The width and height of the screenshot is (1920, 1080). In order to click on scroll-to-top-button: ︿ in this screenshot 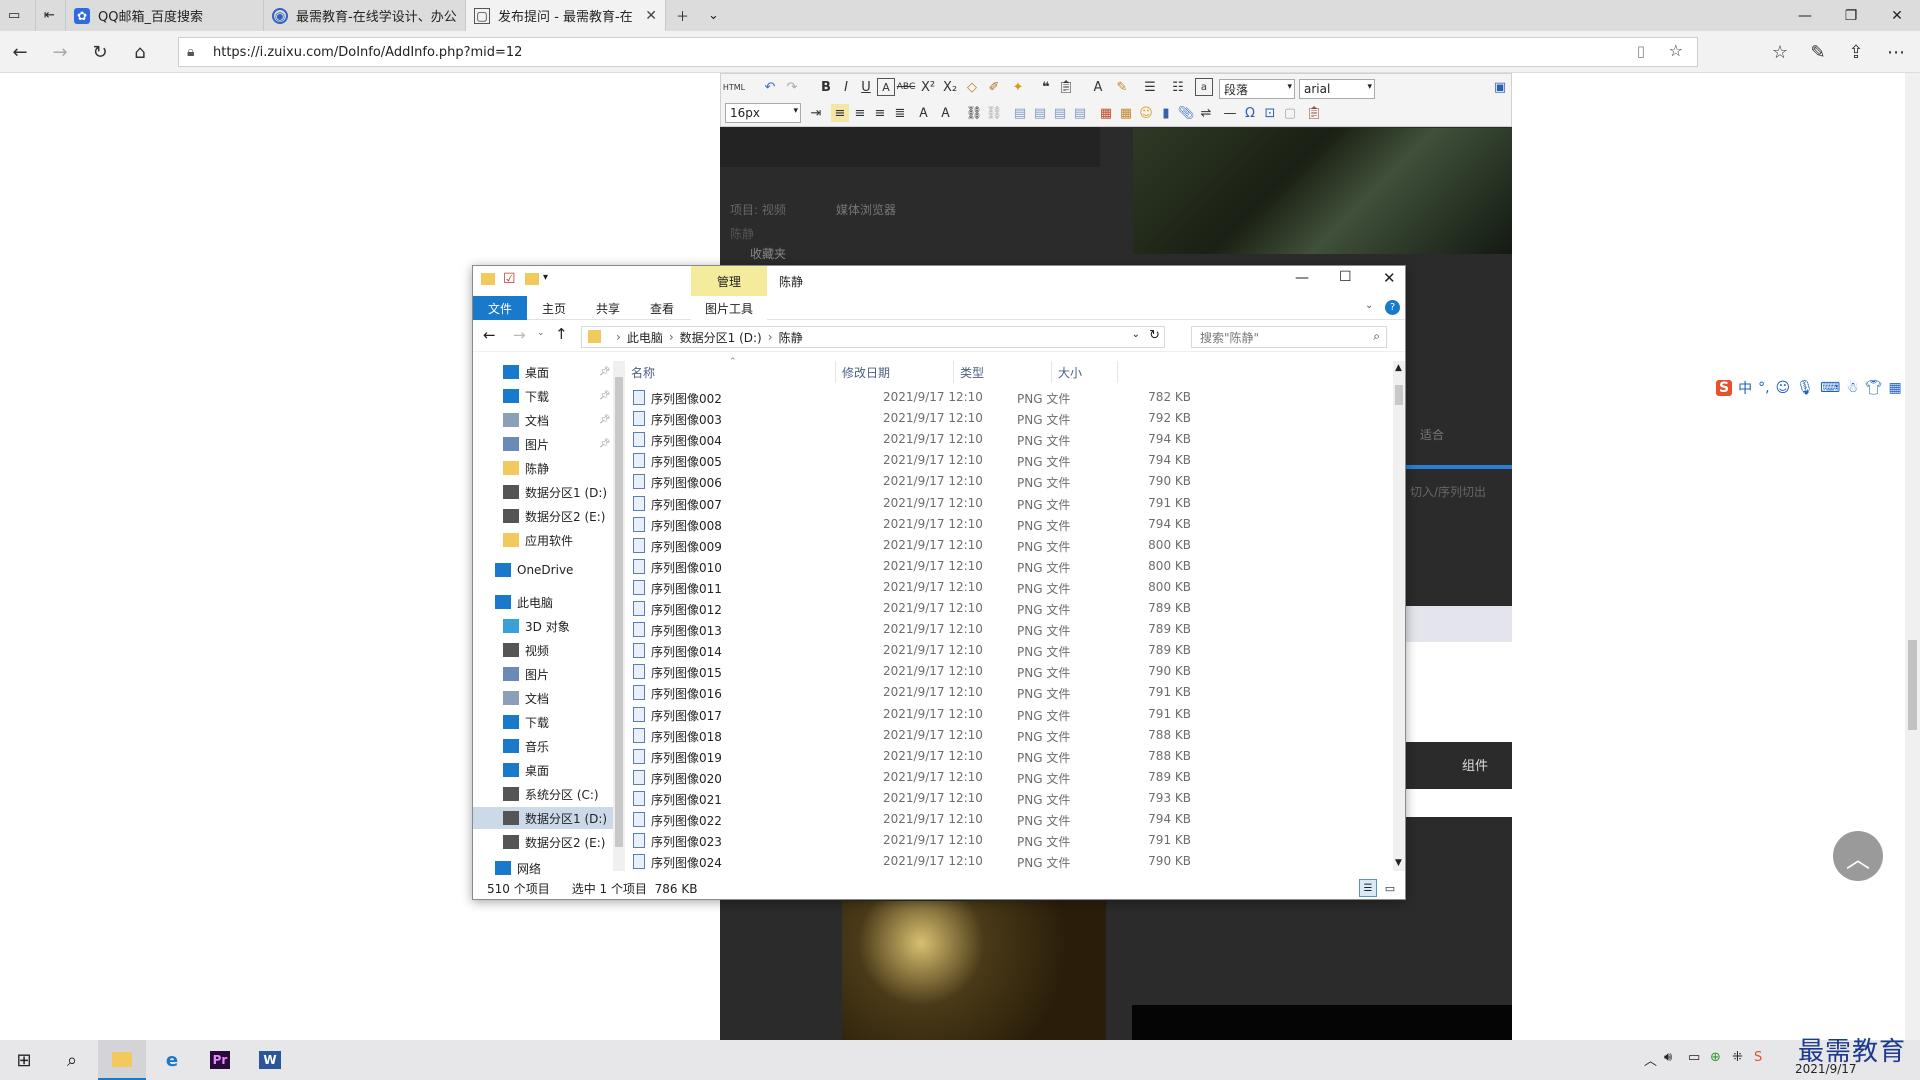, I will do `click(1858, 856)`.